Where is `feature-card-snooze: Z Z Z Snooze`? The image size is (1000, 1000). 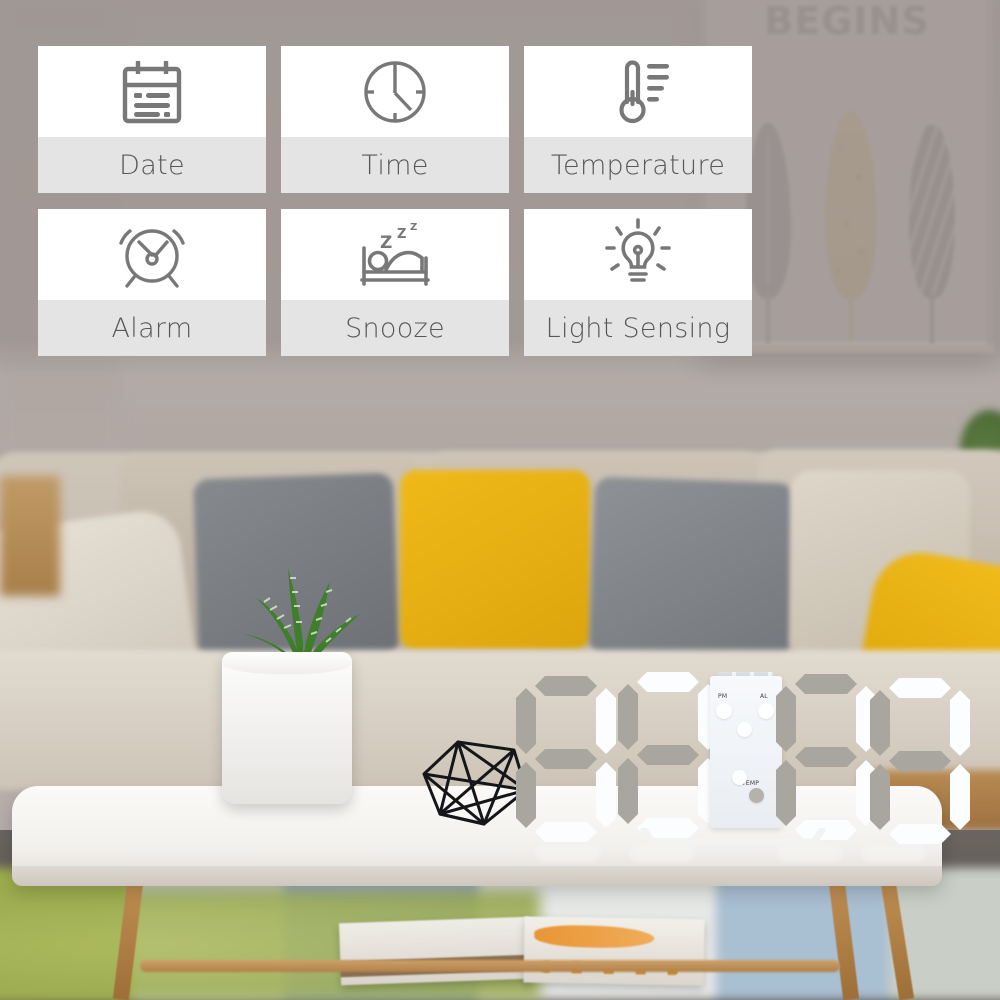
feature-card-snooze: Z Z Z Snooze is located at coordinates (395, 282).